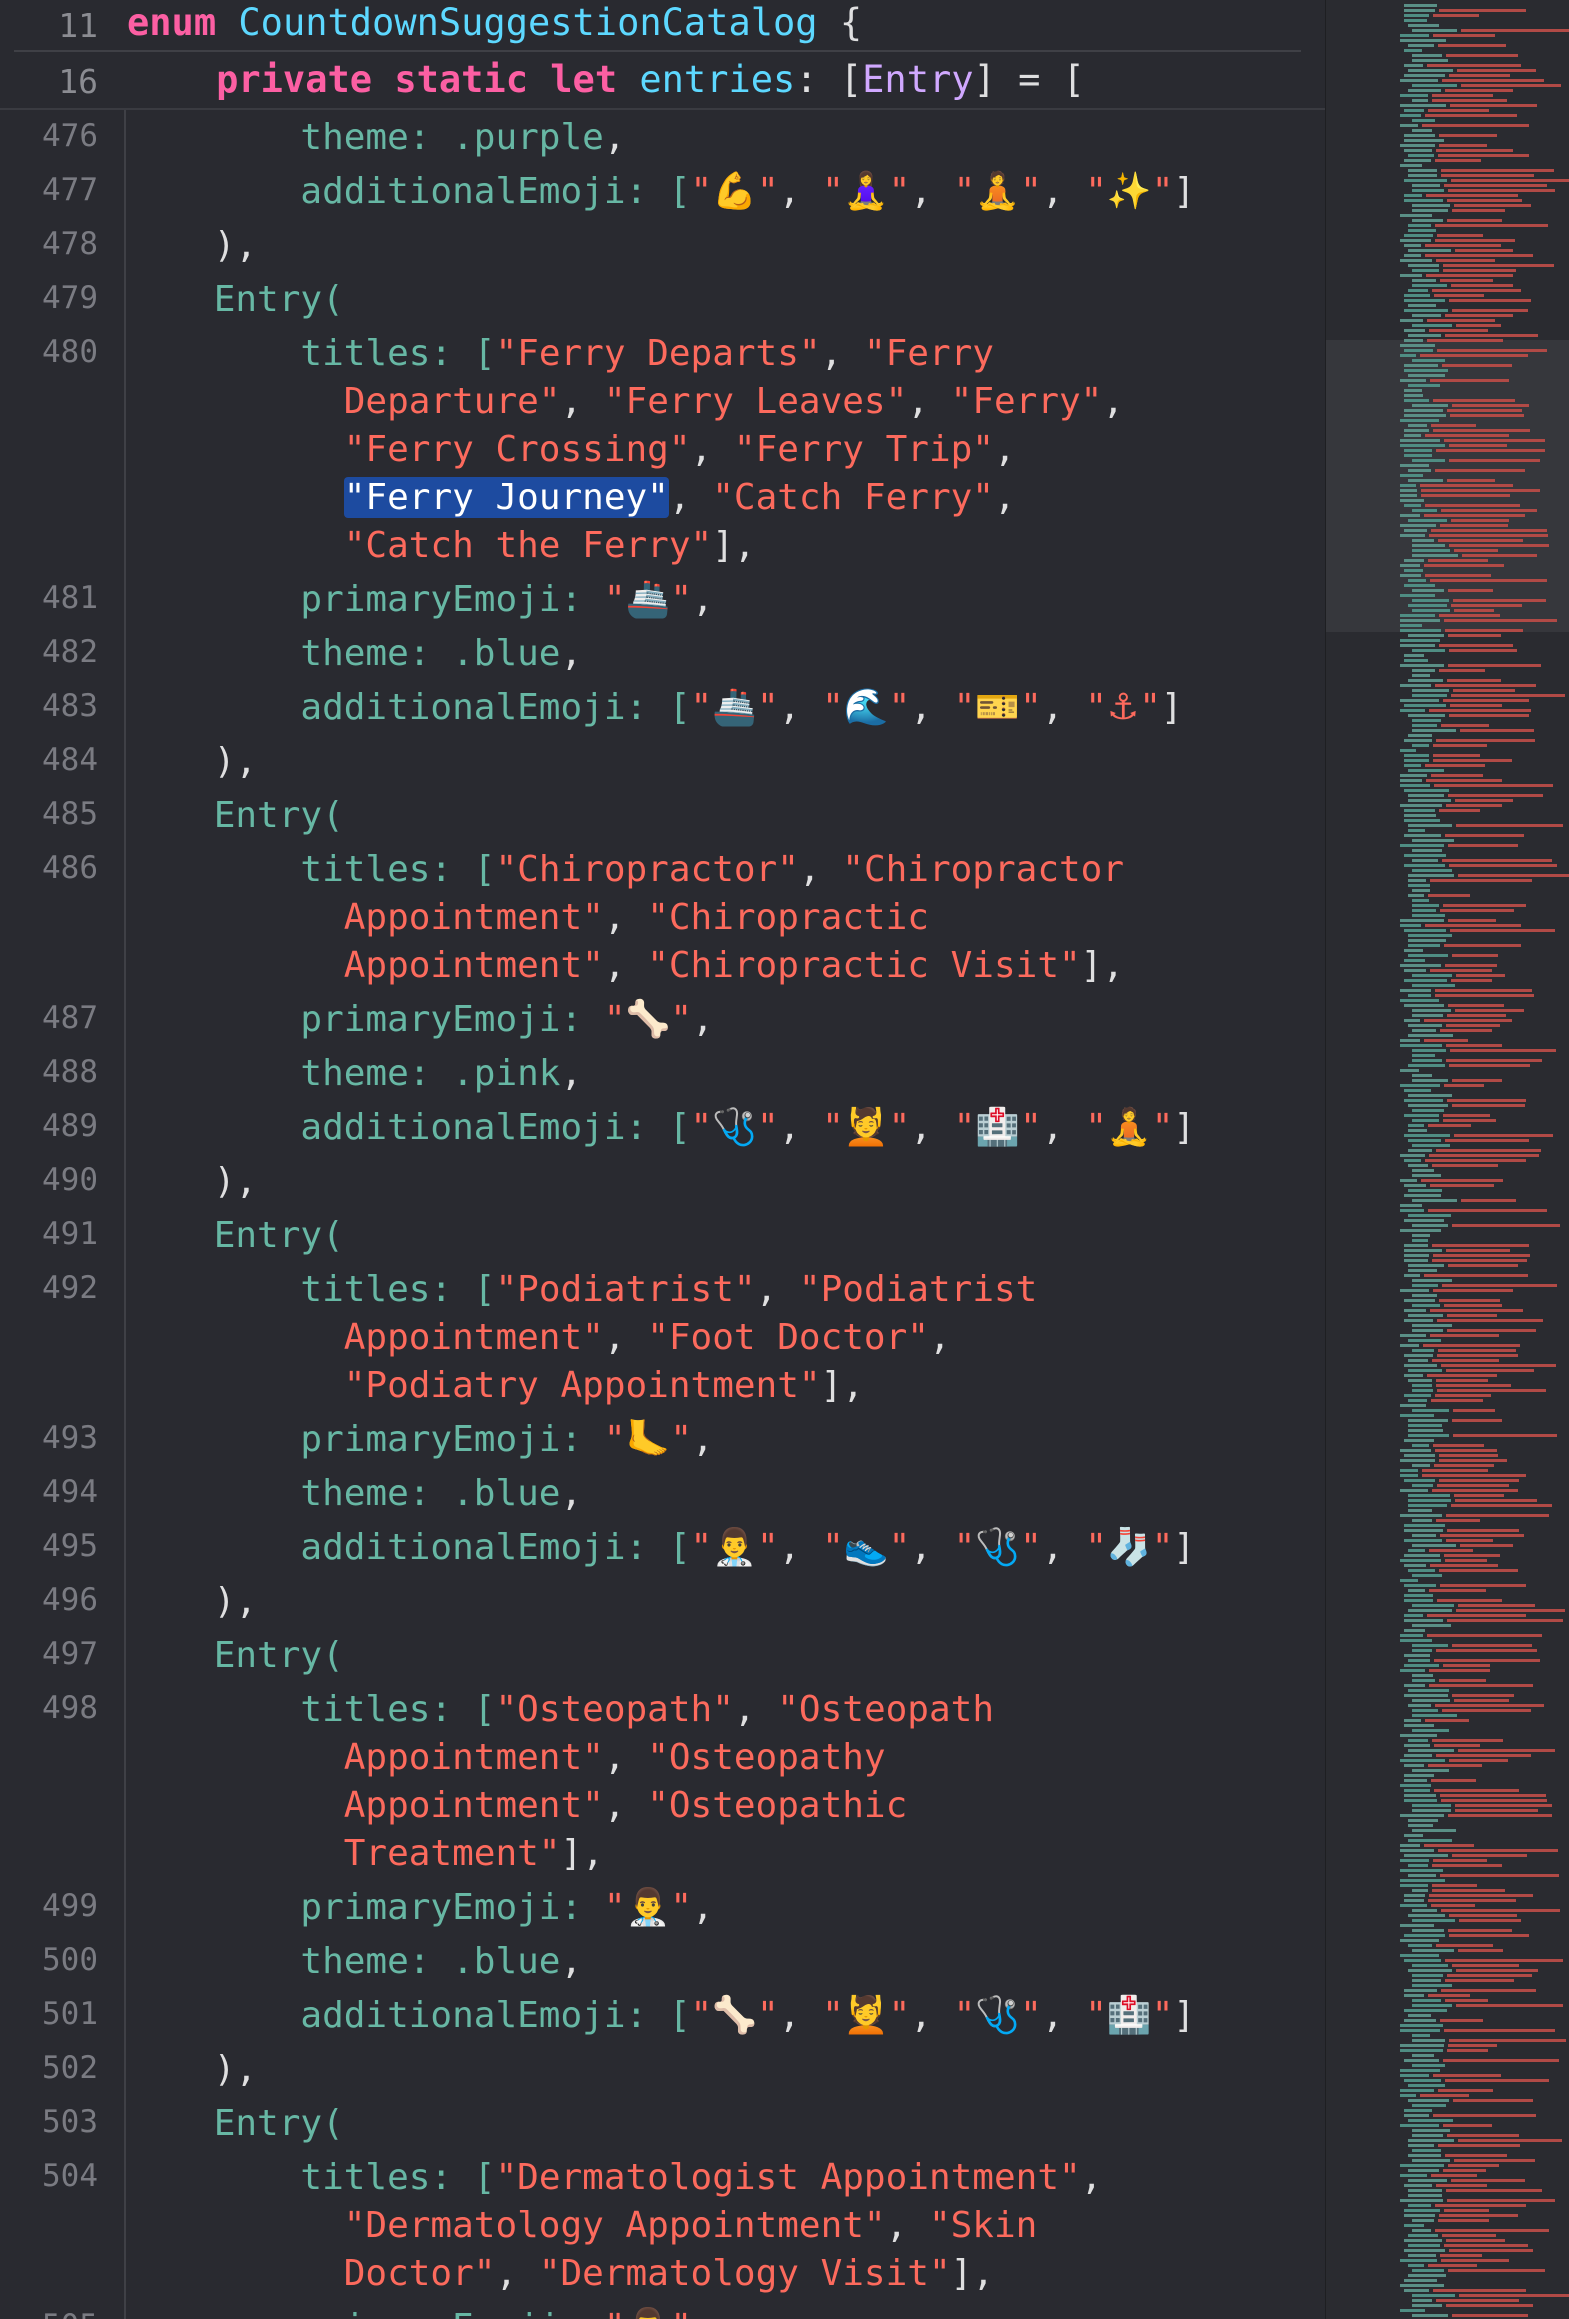 This screenshot has height=2319, width=1569. Describe the element at coordinates (582, 1290) in the screenshot. I see `code-line: titles: ["Podiatrist", "Podiatrist` at that location.